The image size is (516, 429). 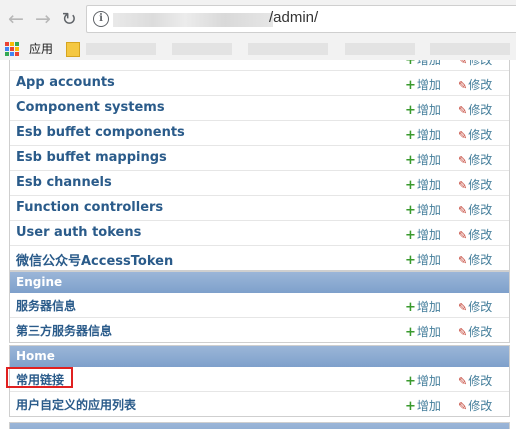 I want to click on module-caption-home: Home, so click(x=259, y=356).